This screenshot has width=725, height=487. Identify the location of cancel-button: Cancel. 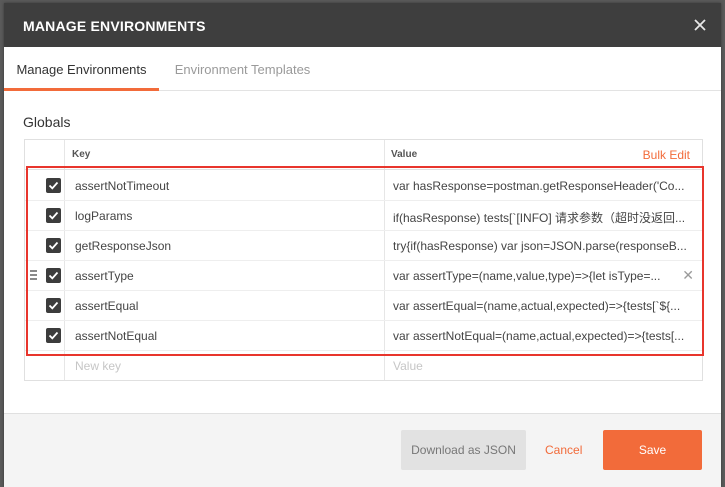
(563, 450).